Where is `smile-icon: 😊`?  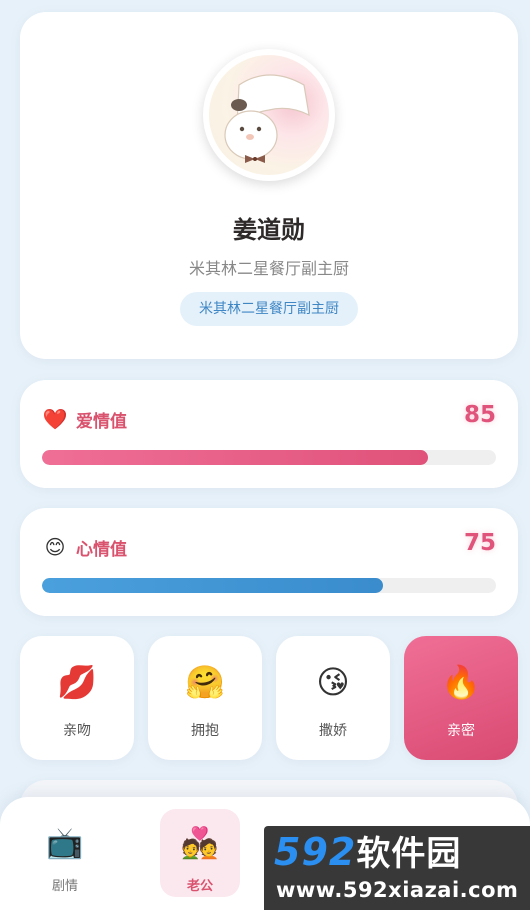
smile-icon: 😊 is located at coordinates (55, 547).